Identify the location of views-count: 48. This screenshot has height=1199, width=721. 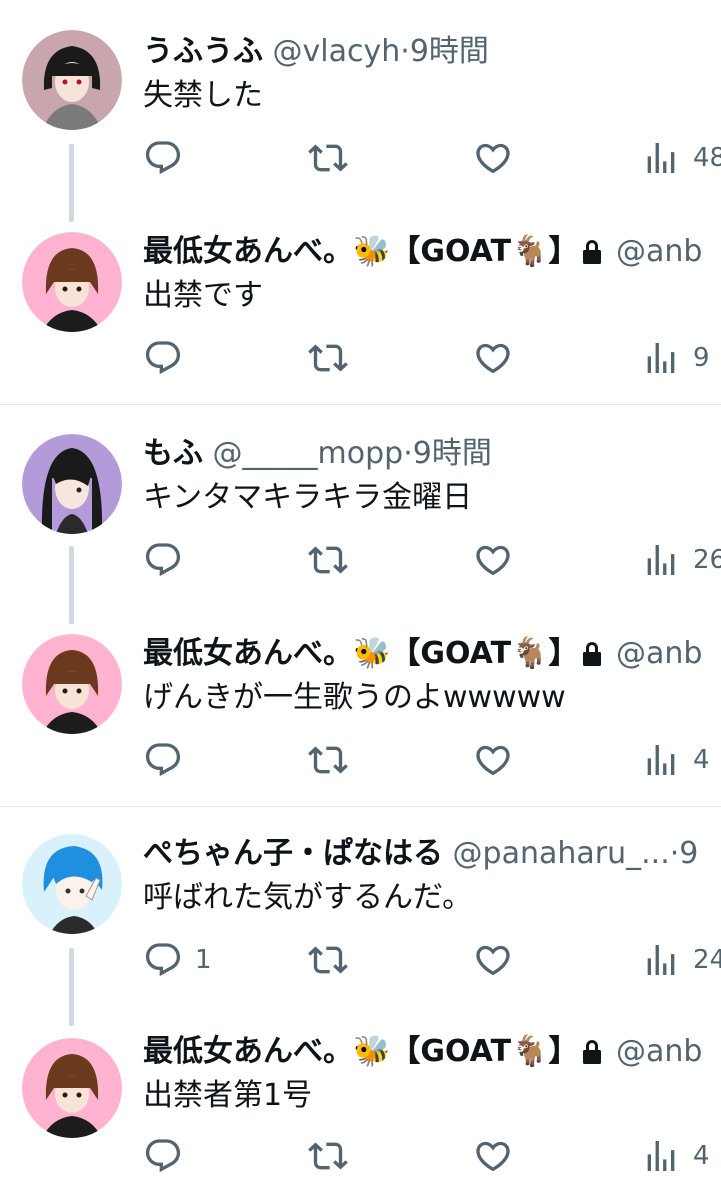
(707, 158).